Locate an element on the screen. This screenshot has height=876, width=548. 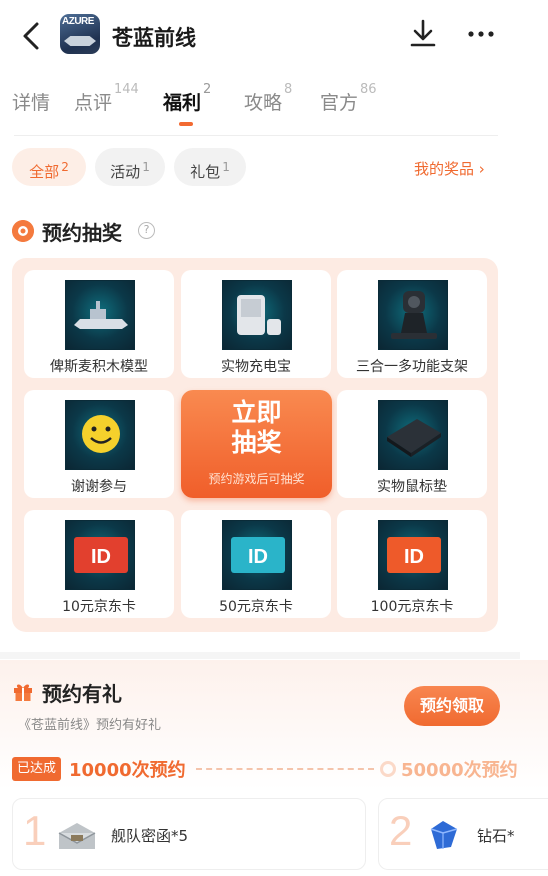
tab-label: 官方 is located at coordinates (339, 103).